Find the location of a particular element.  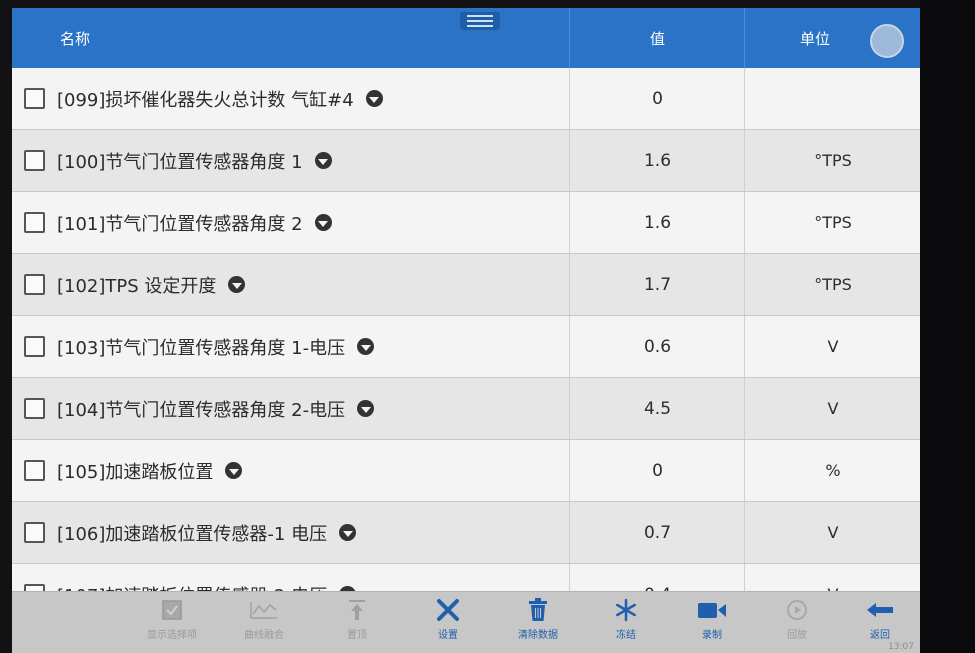

parameter-value: 0.6 is located at coordinates (657, 346).